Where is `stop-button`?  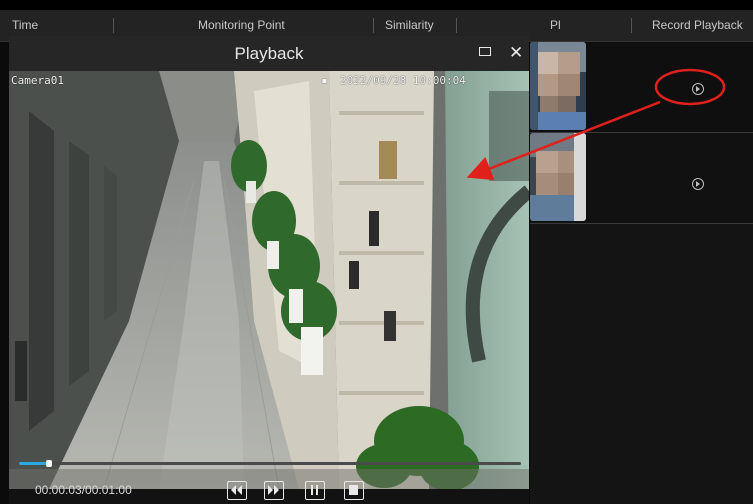
stop-button is located at coordinates (354, 490).